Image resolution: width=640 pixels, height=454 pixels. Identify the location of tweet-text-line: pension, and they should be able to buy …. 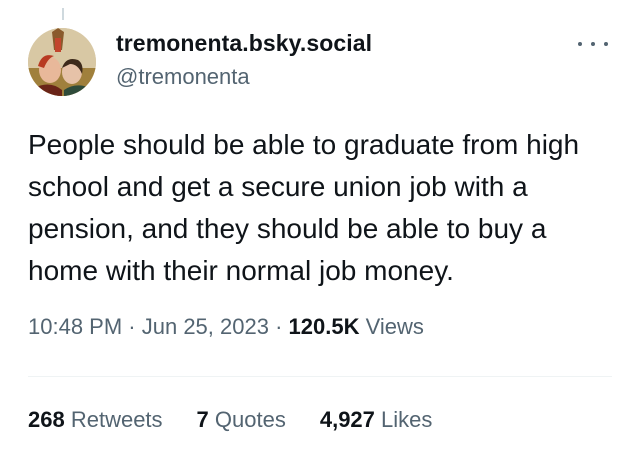
(287, 228).